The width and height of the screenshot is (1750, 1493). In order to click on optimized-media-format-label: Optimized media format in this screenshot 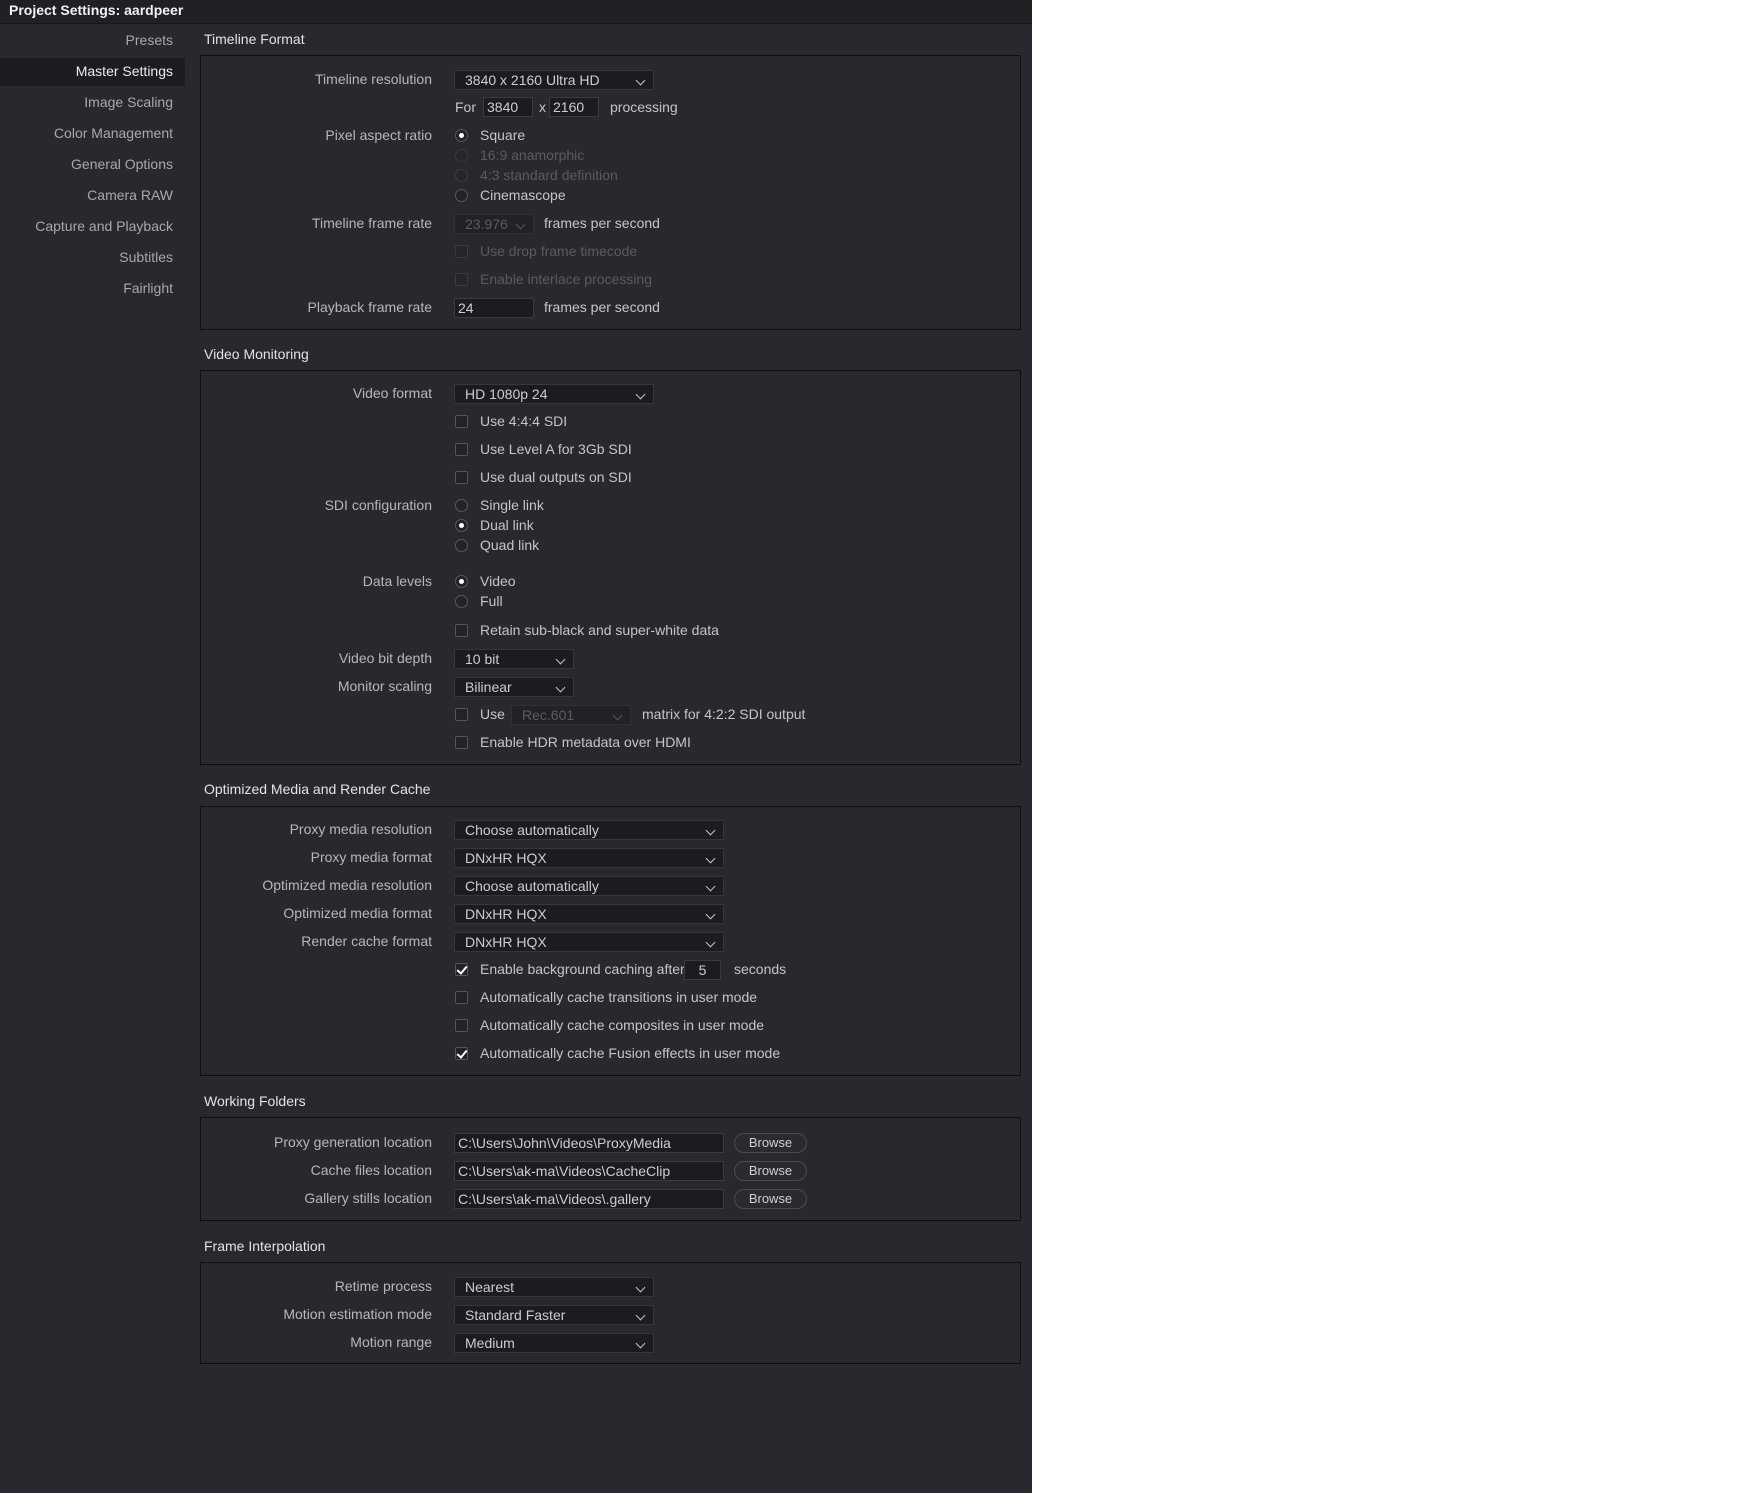, I will do `click(357, 913)`.